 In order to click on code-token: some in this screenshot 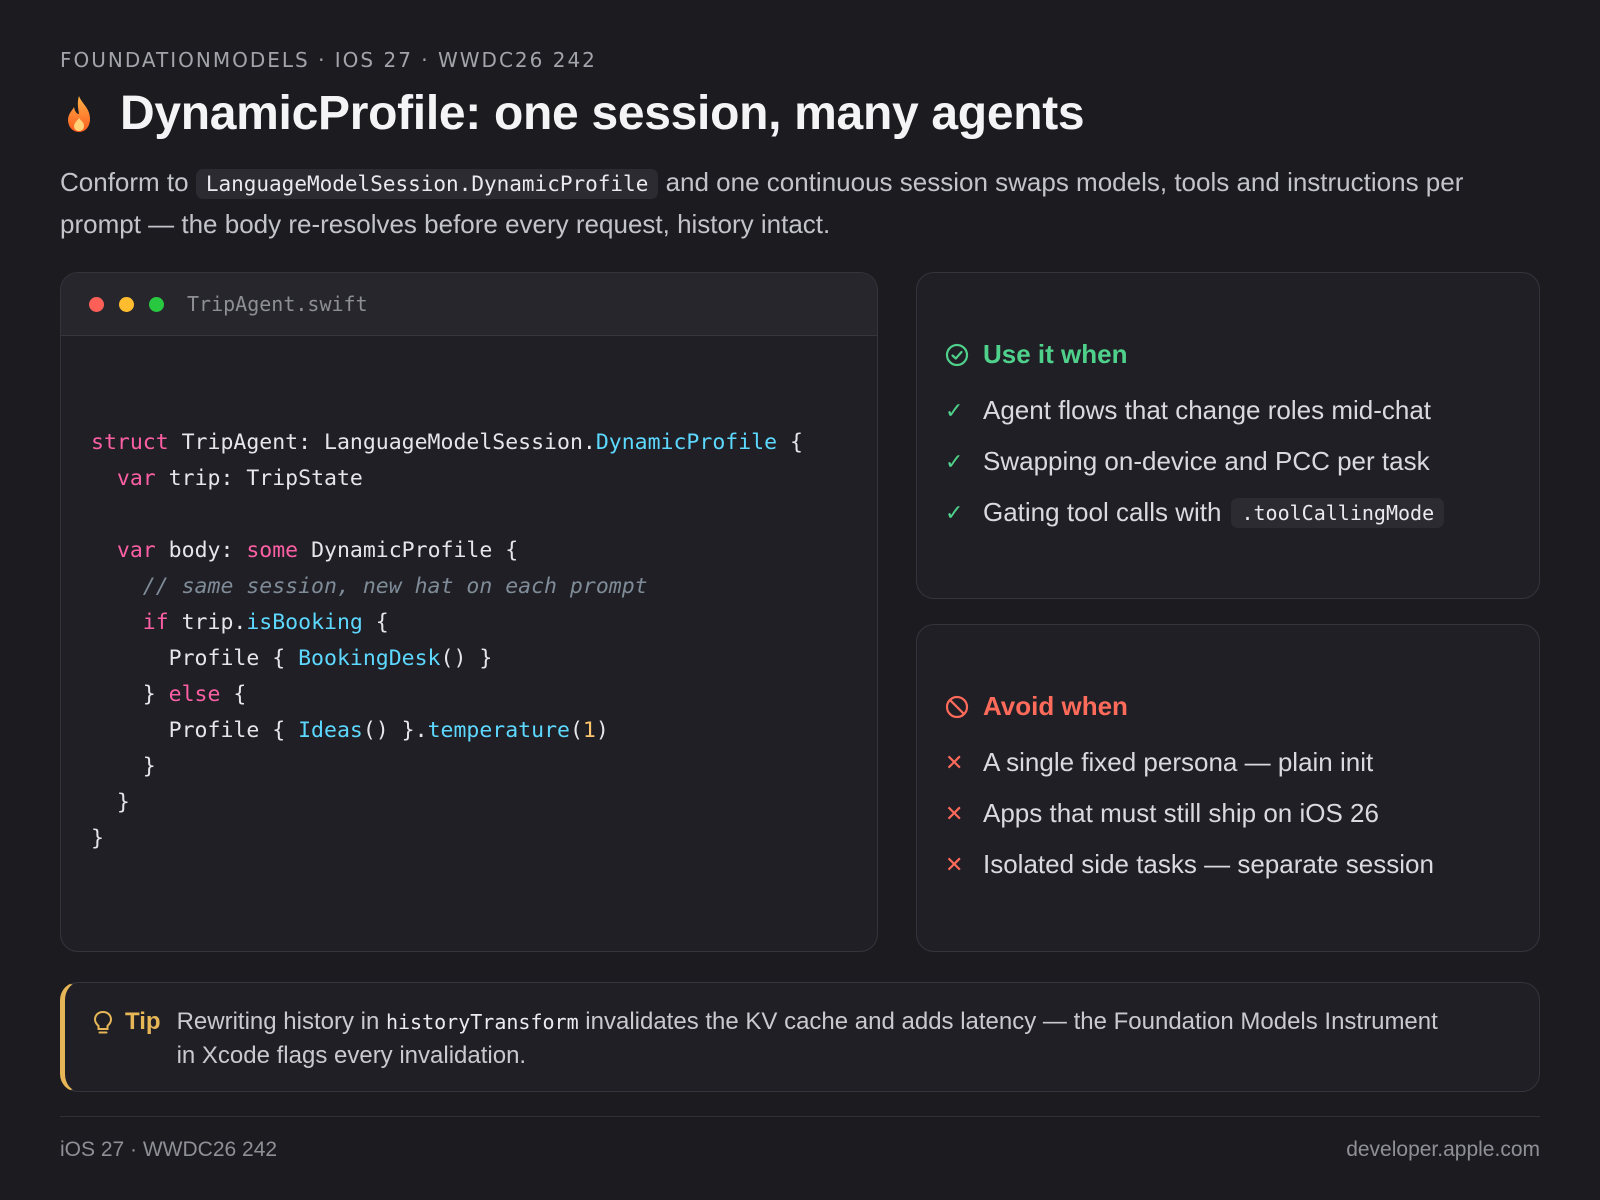, I will do `click(272, 550)`.